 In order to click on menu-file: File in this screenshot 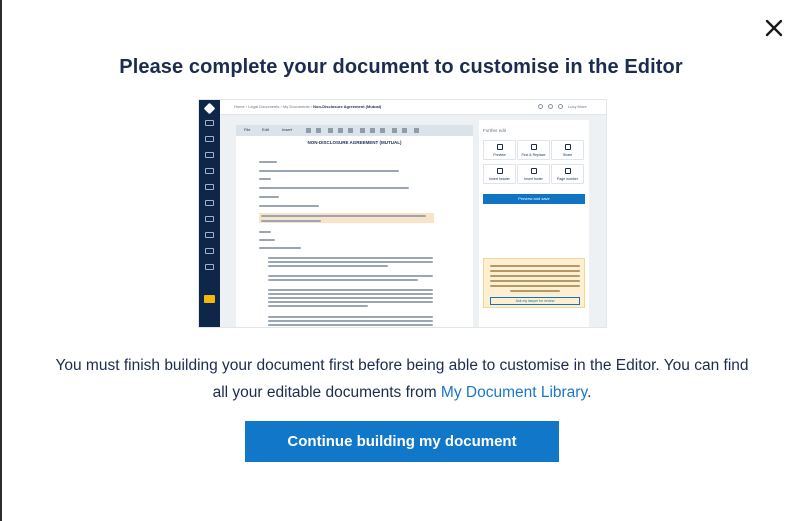, I will do `click(247, 129)`.